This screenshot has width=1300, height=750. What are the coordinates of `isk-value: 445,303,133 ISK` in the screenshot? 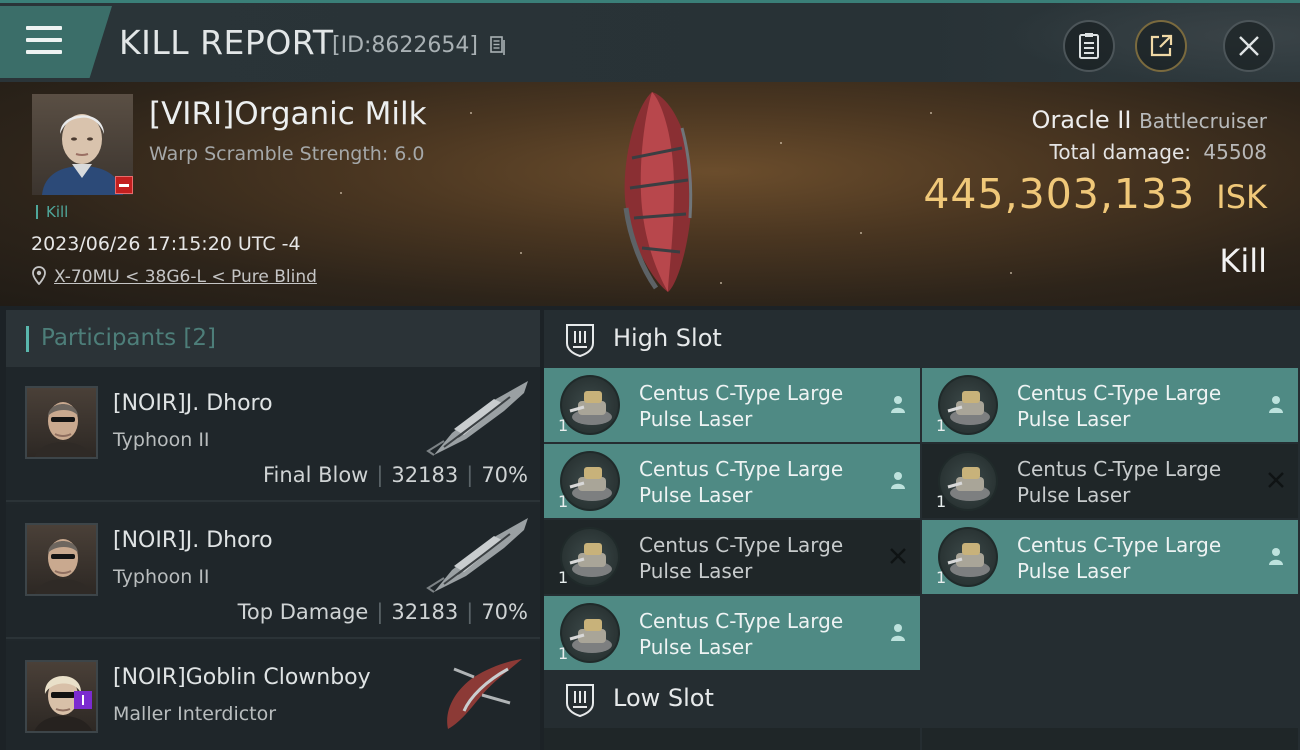 It's located at (1095, 194).